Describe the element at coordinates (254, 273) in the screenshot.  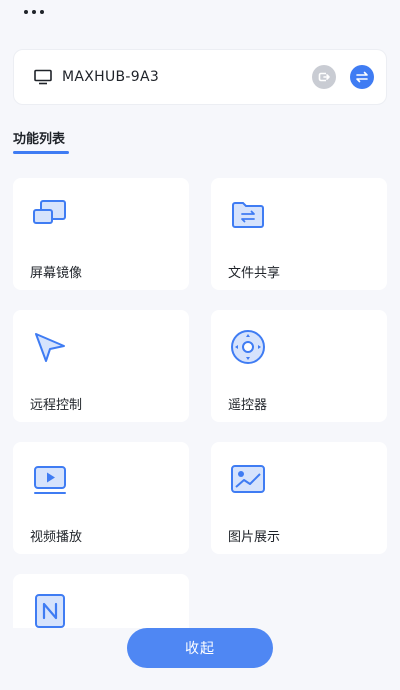
I see `tile-label: 文件共享` at that location.